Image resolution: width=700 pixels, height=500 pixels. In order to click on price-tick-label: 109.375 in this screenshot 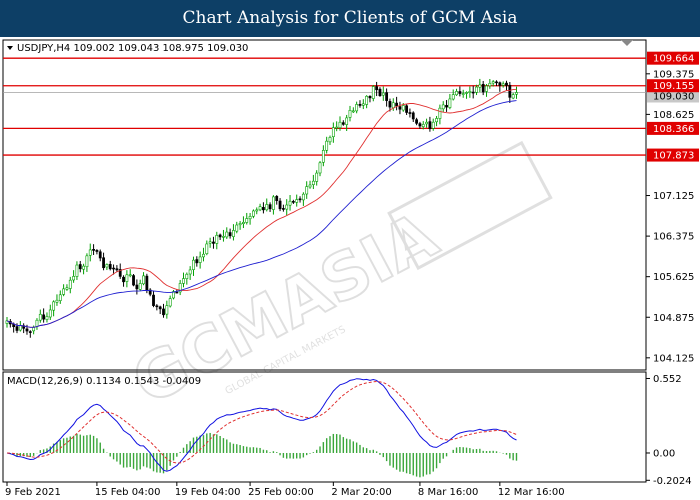, I will do `click(673, 74)`.